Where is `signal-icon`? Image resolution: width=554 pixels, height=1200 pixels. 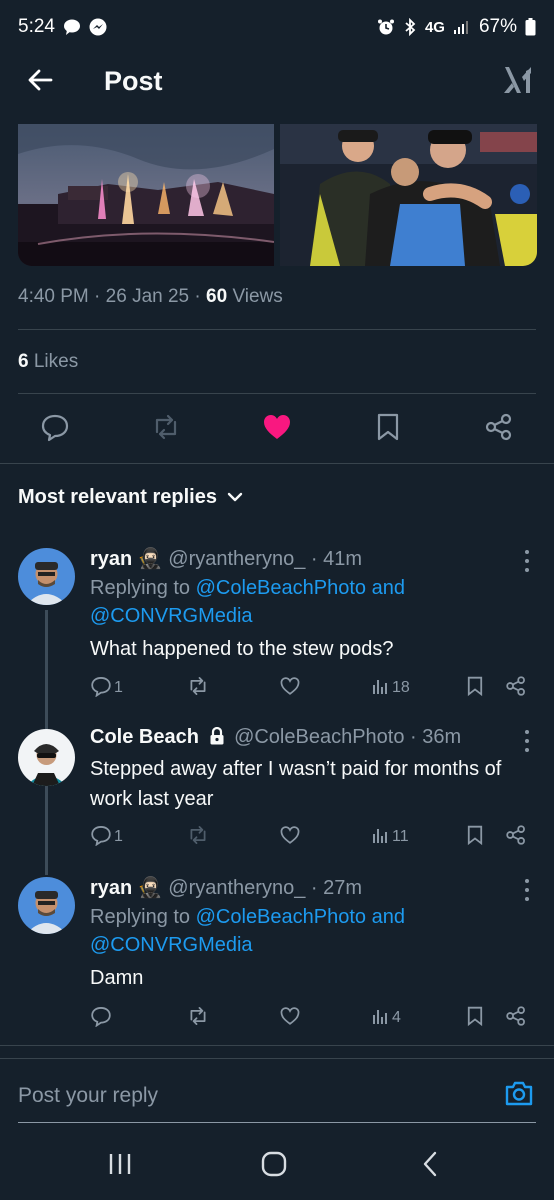
signal-icon is located at coordinates (462, 27).